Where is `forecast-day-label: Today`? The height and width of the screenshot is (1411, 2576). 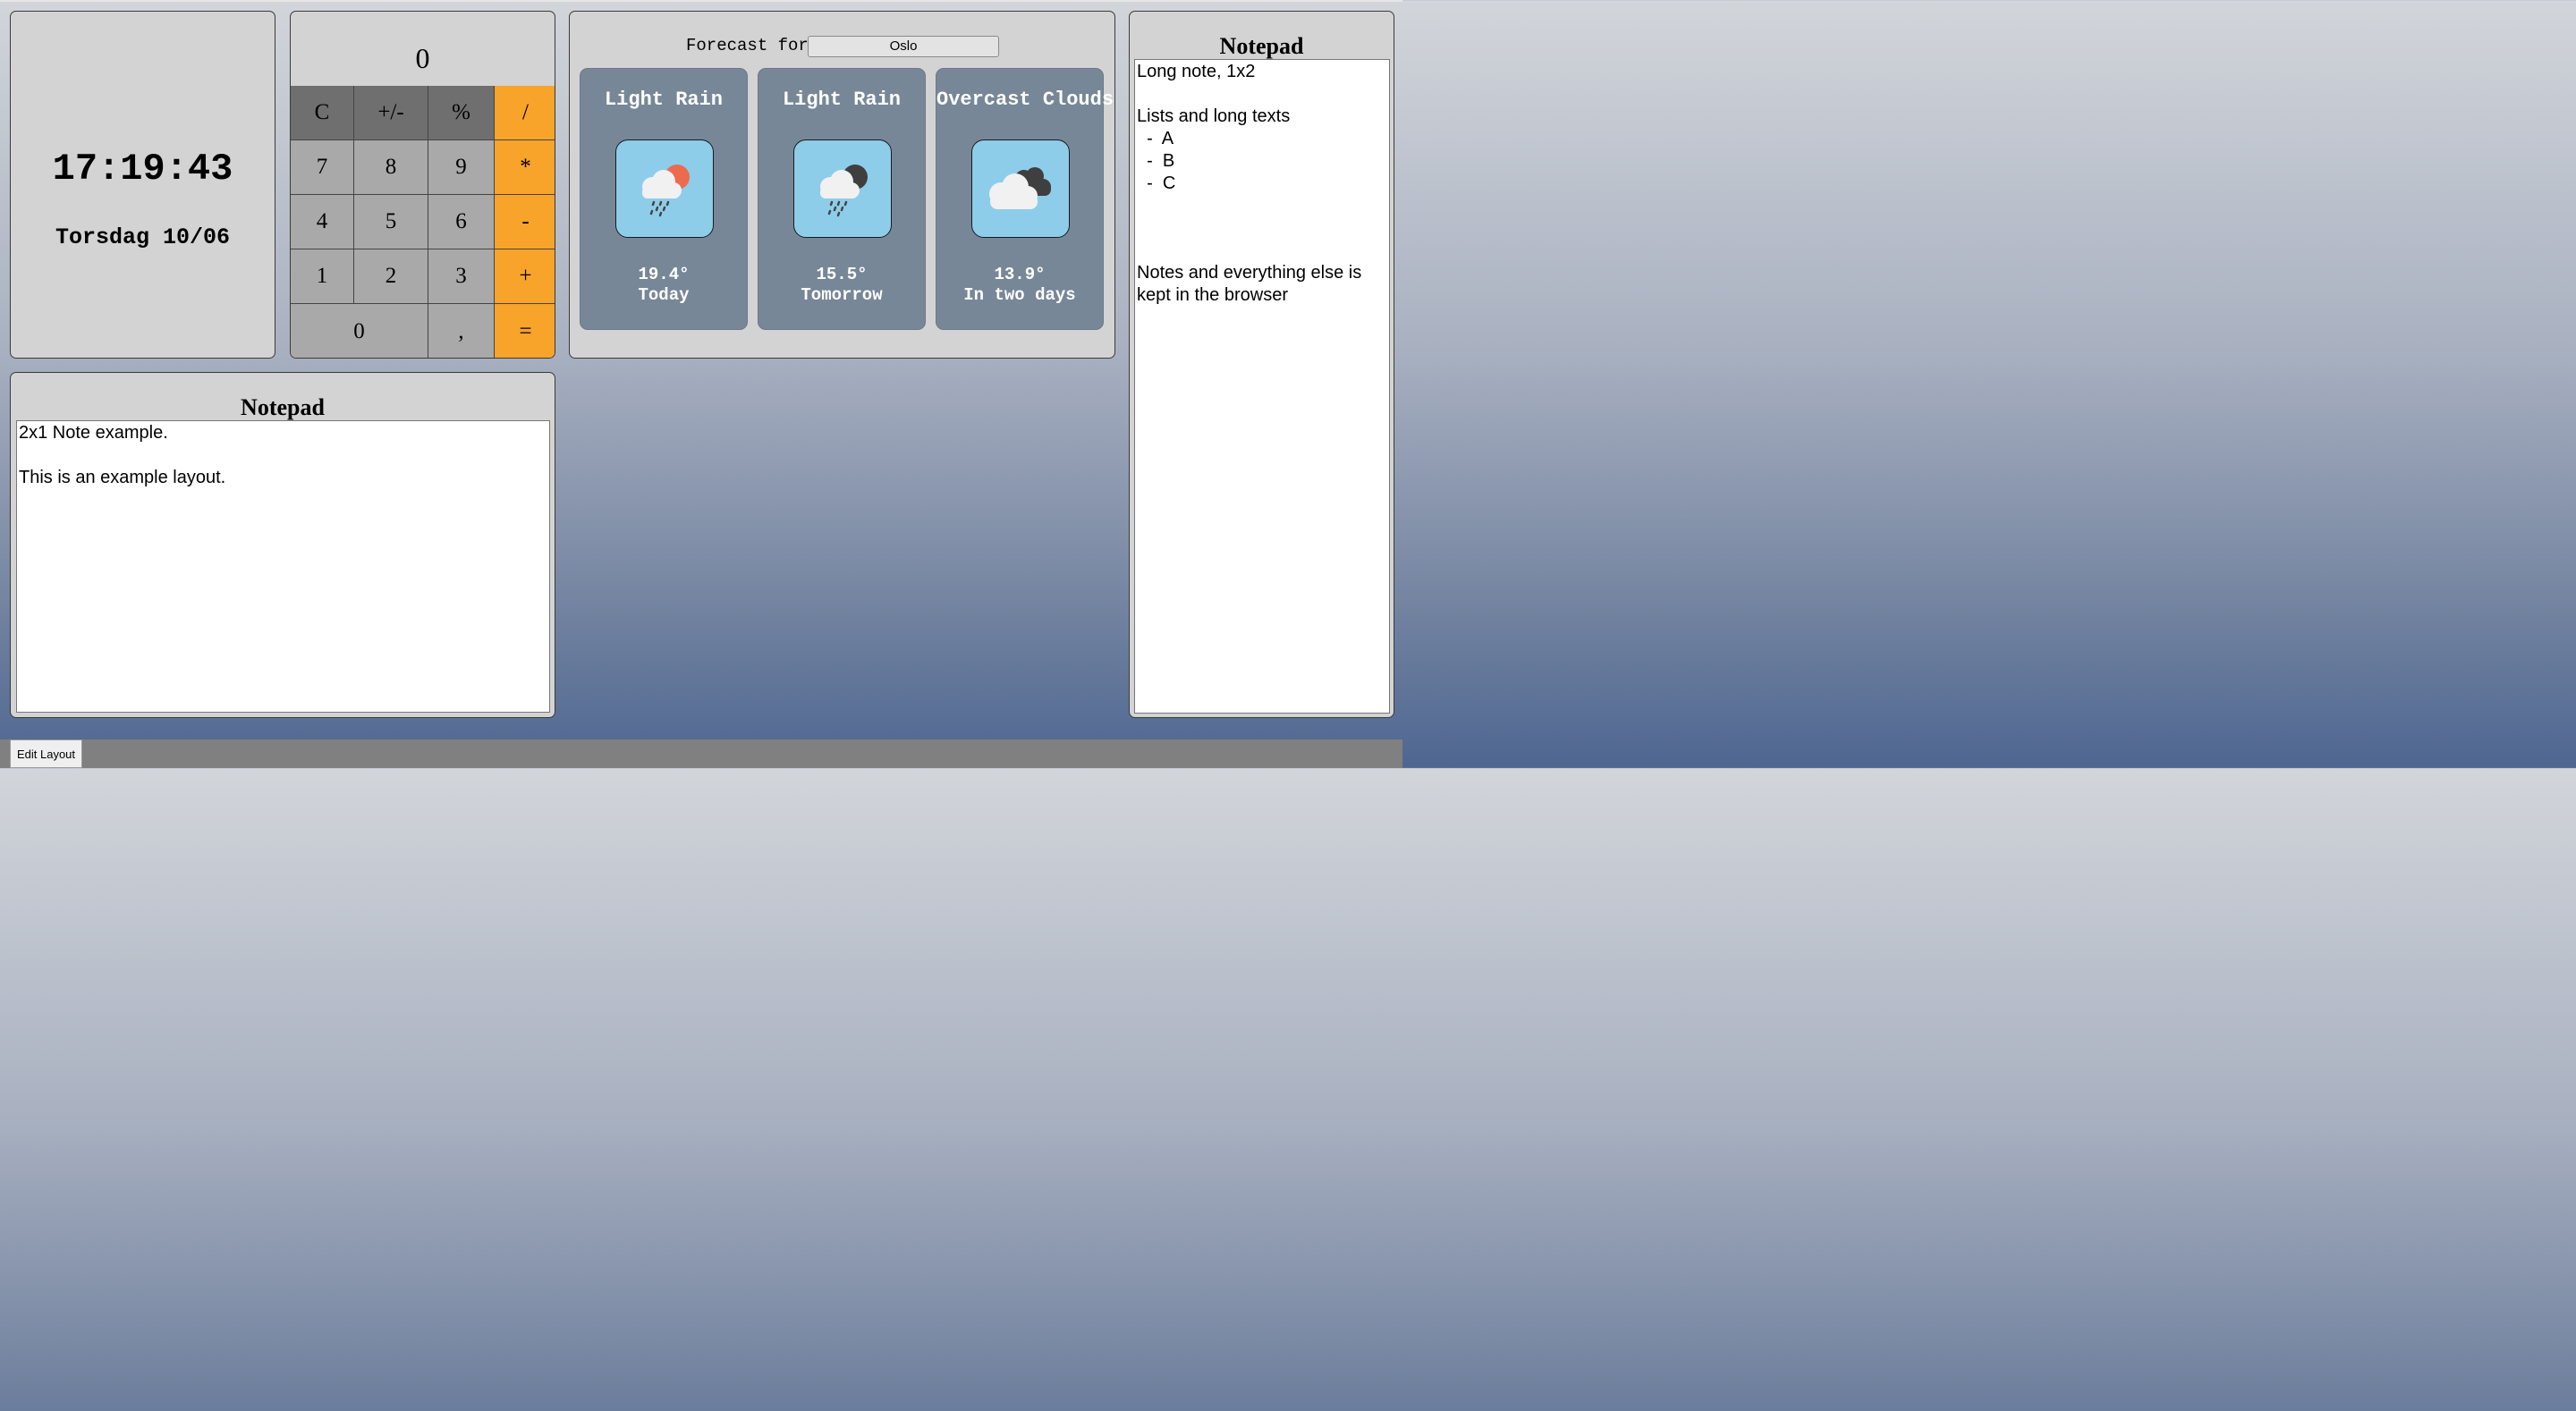 forecast-day-label: Today is located at coordinates (664, 295).